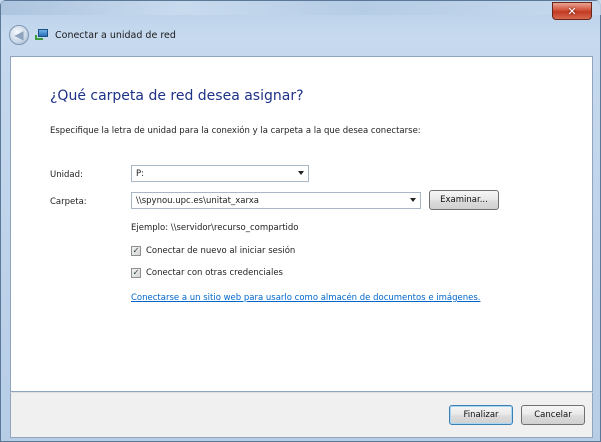 The image size is (601, 442). I want to click on example-text: Ejemplo: \\servidor\recurso_compartido, so click(215, 228).